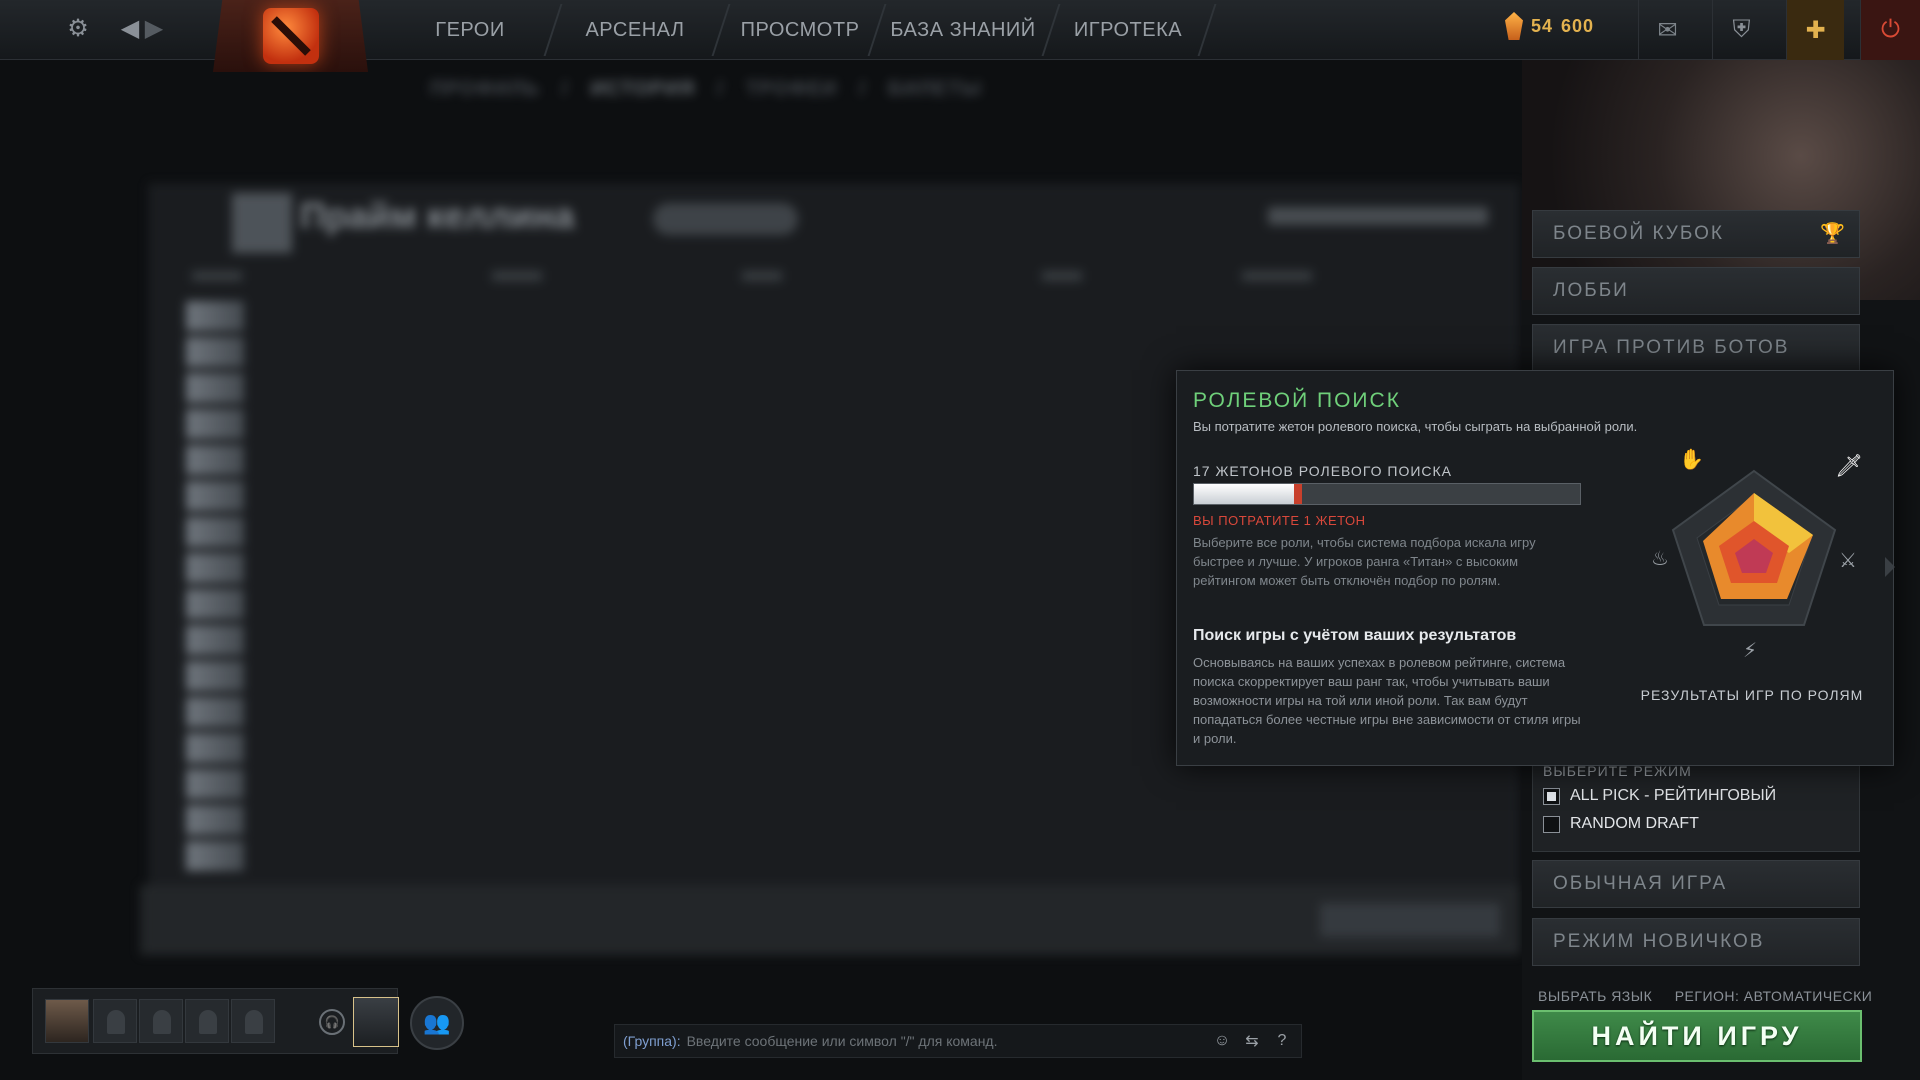 The image size is (1920, 1080). I want to click on nav-knowledge-base: БАЗА ЗНАНИЙ, so click(963, 30).